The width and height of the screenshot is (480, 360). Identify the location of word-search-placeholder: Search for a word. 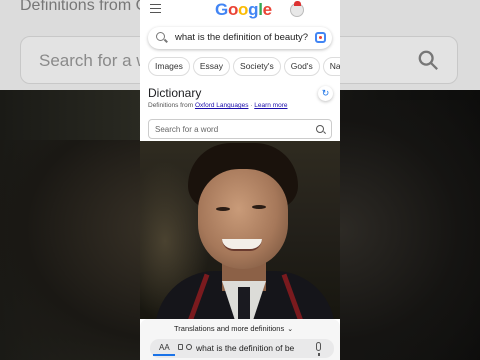
(187, 129).